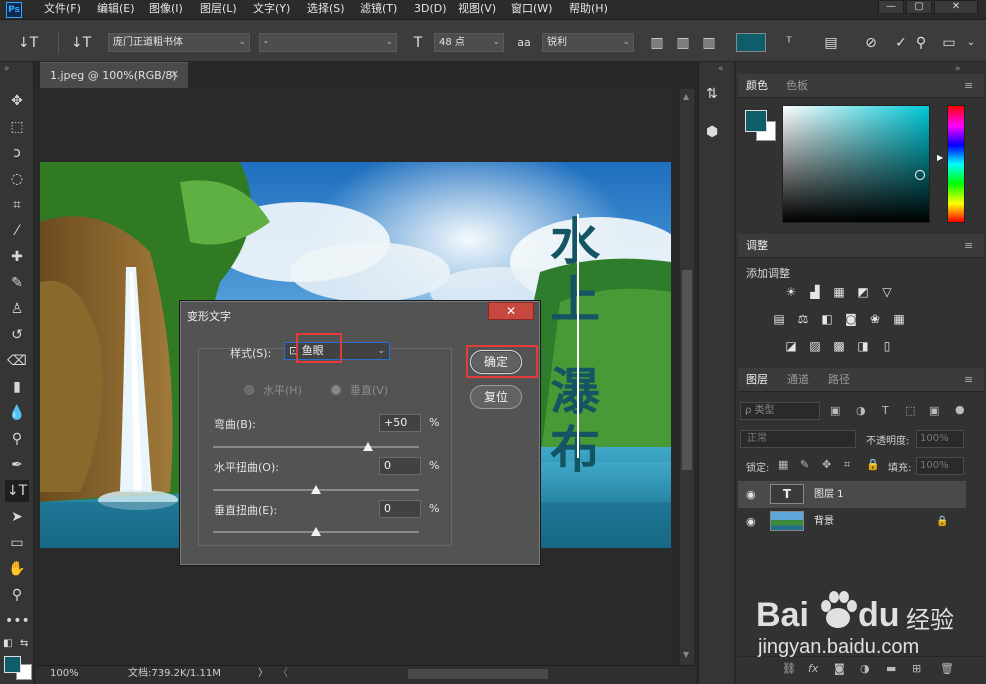 This screenshot has height=684, width=986. I want to click on healing-brush-tool-icon: ✚, so click(17, 257).